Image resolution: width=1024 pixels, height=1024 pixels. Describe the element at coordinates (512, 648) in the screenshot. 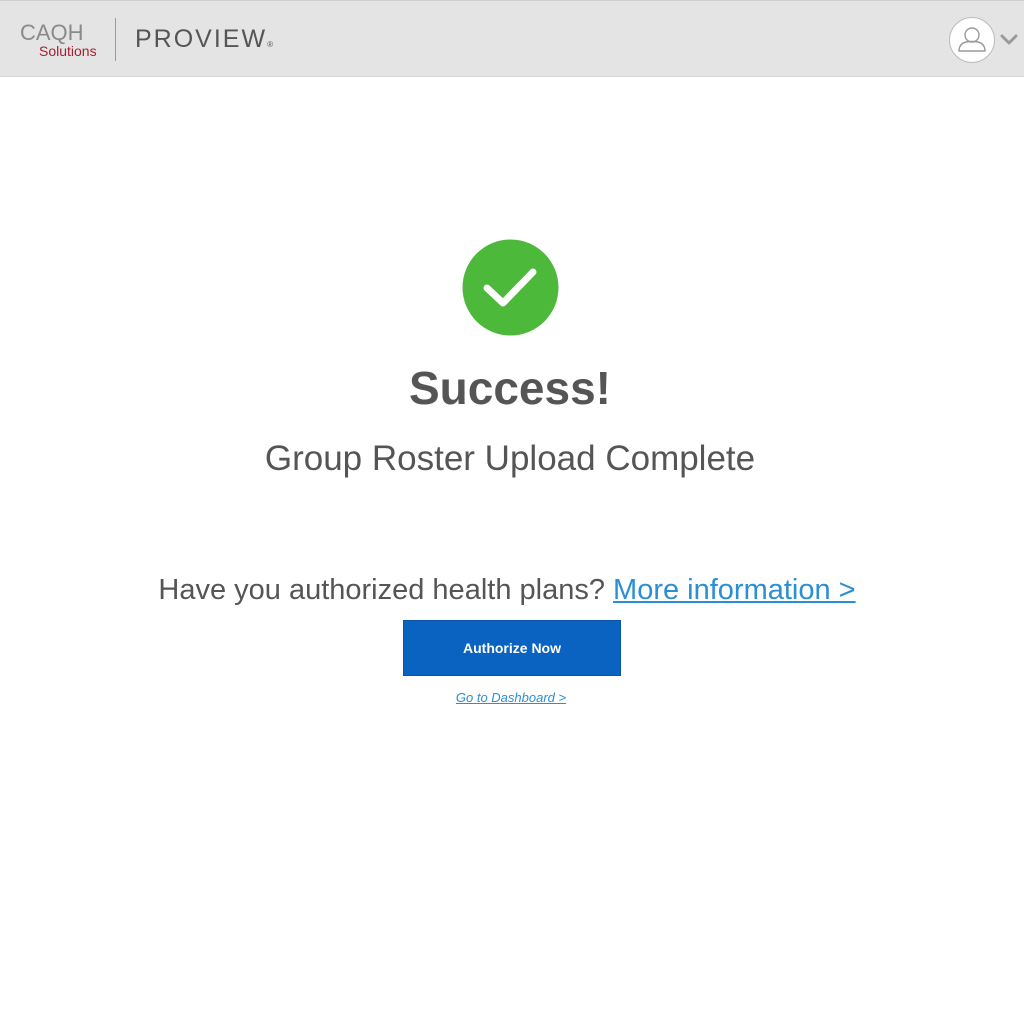

I see `authorize-now-button: Authorize Now` at that location.